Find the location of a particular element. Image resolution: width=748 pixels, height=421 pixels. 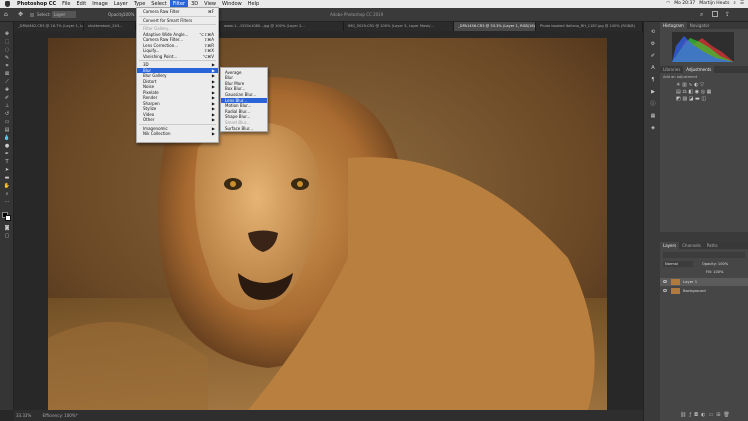

threshold-icon: ◪ is located at coordinates (691, 99).